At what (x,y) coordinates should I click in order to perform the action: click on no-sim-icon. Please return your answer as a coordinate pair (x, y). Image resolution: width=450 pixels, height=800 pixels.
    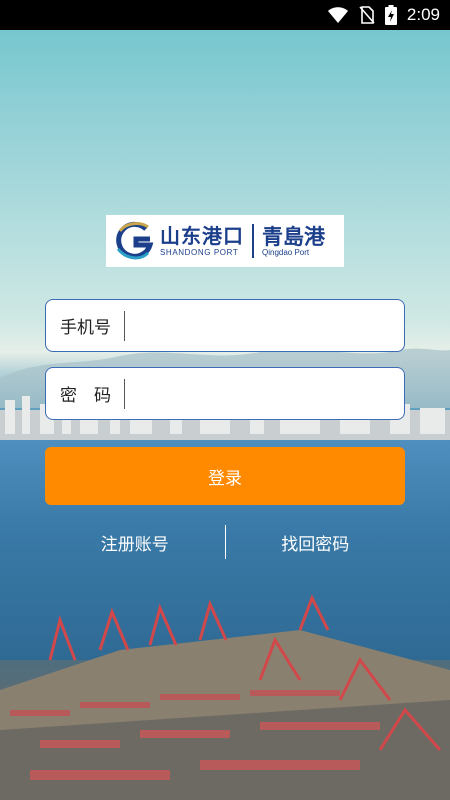
    Looking at the image, I should click on (367, 15).